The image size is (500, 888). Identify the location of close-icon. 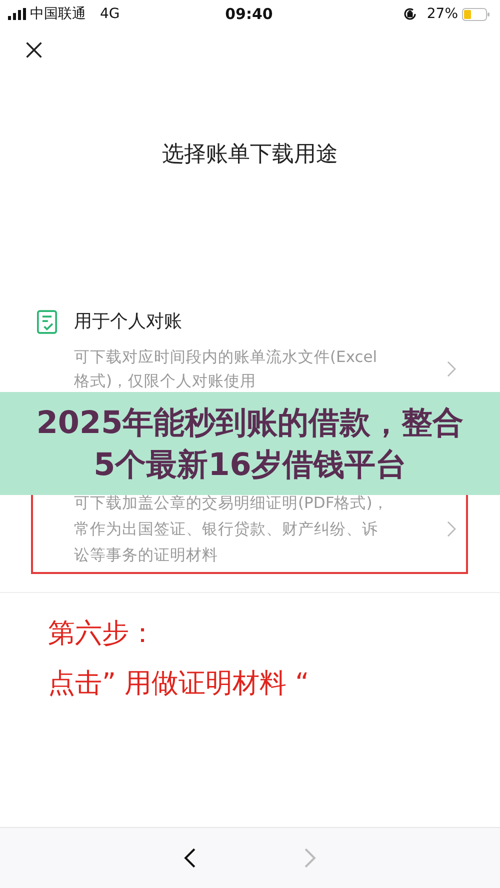
(34, 50).